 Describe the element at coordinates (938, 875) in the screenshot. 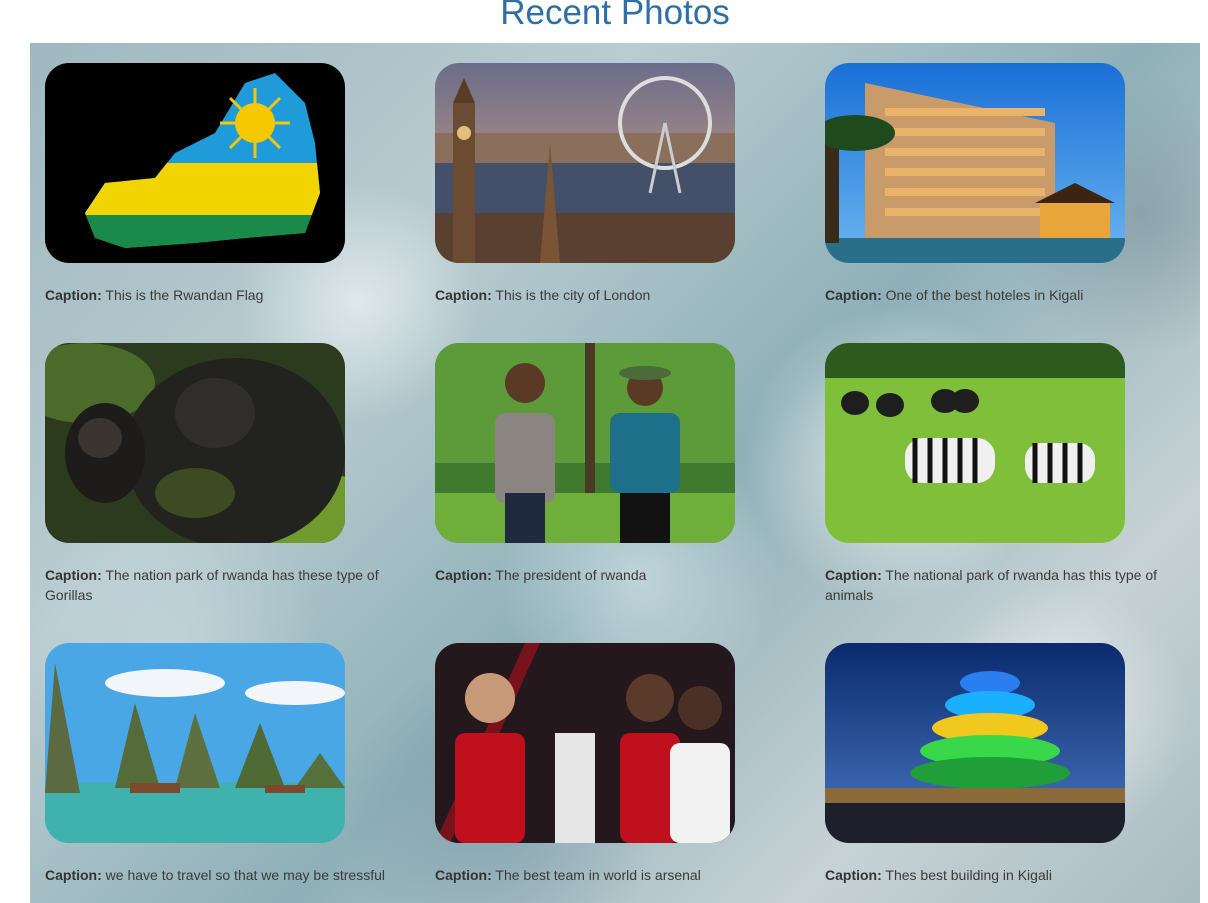

I see `photo-caption: Caption: Thes best building in Kigali` at that location.